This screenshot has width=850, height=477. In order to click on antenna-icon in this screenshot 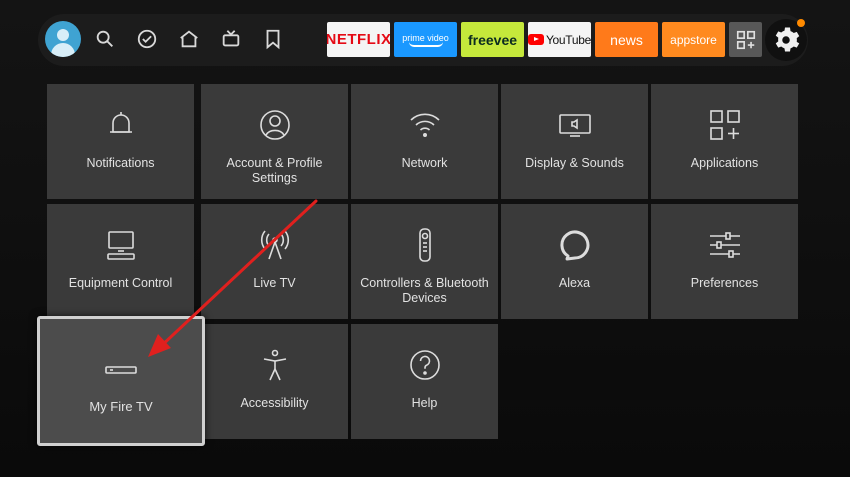, I will do `click(275, 245)`.